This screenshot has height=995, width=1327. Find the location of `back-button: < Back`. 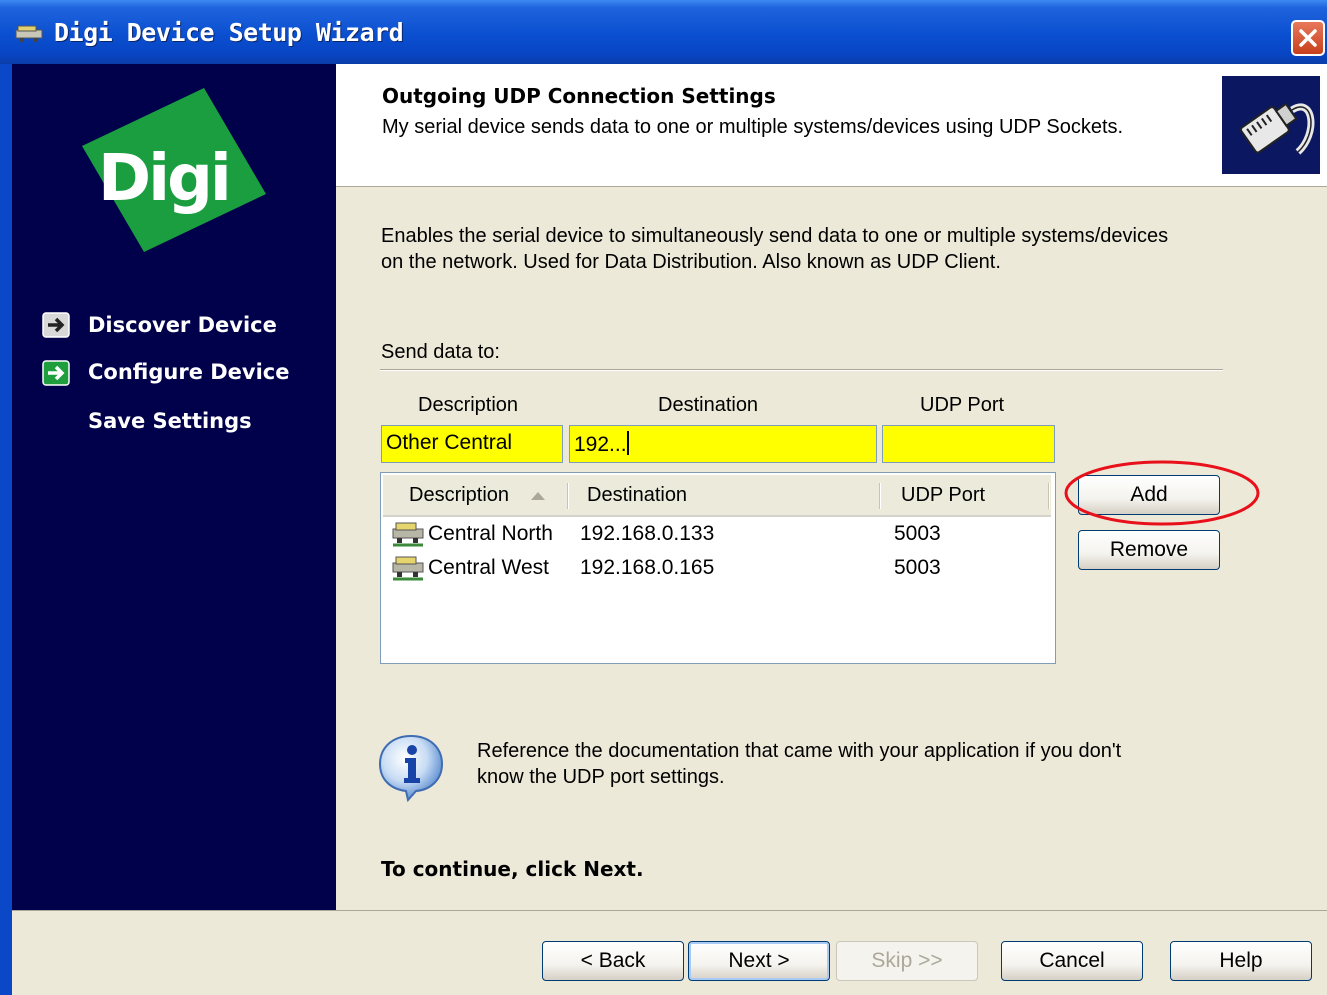

back-button: < Back is located at coordinates (613, 961).